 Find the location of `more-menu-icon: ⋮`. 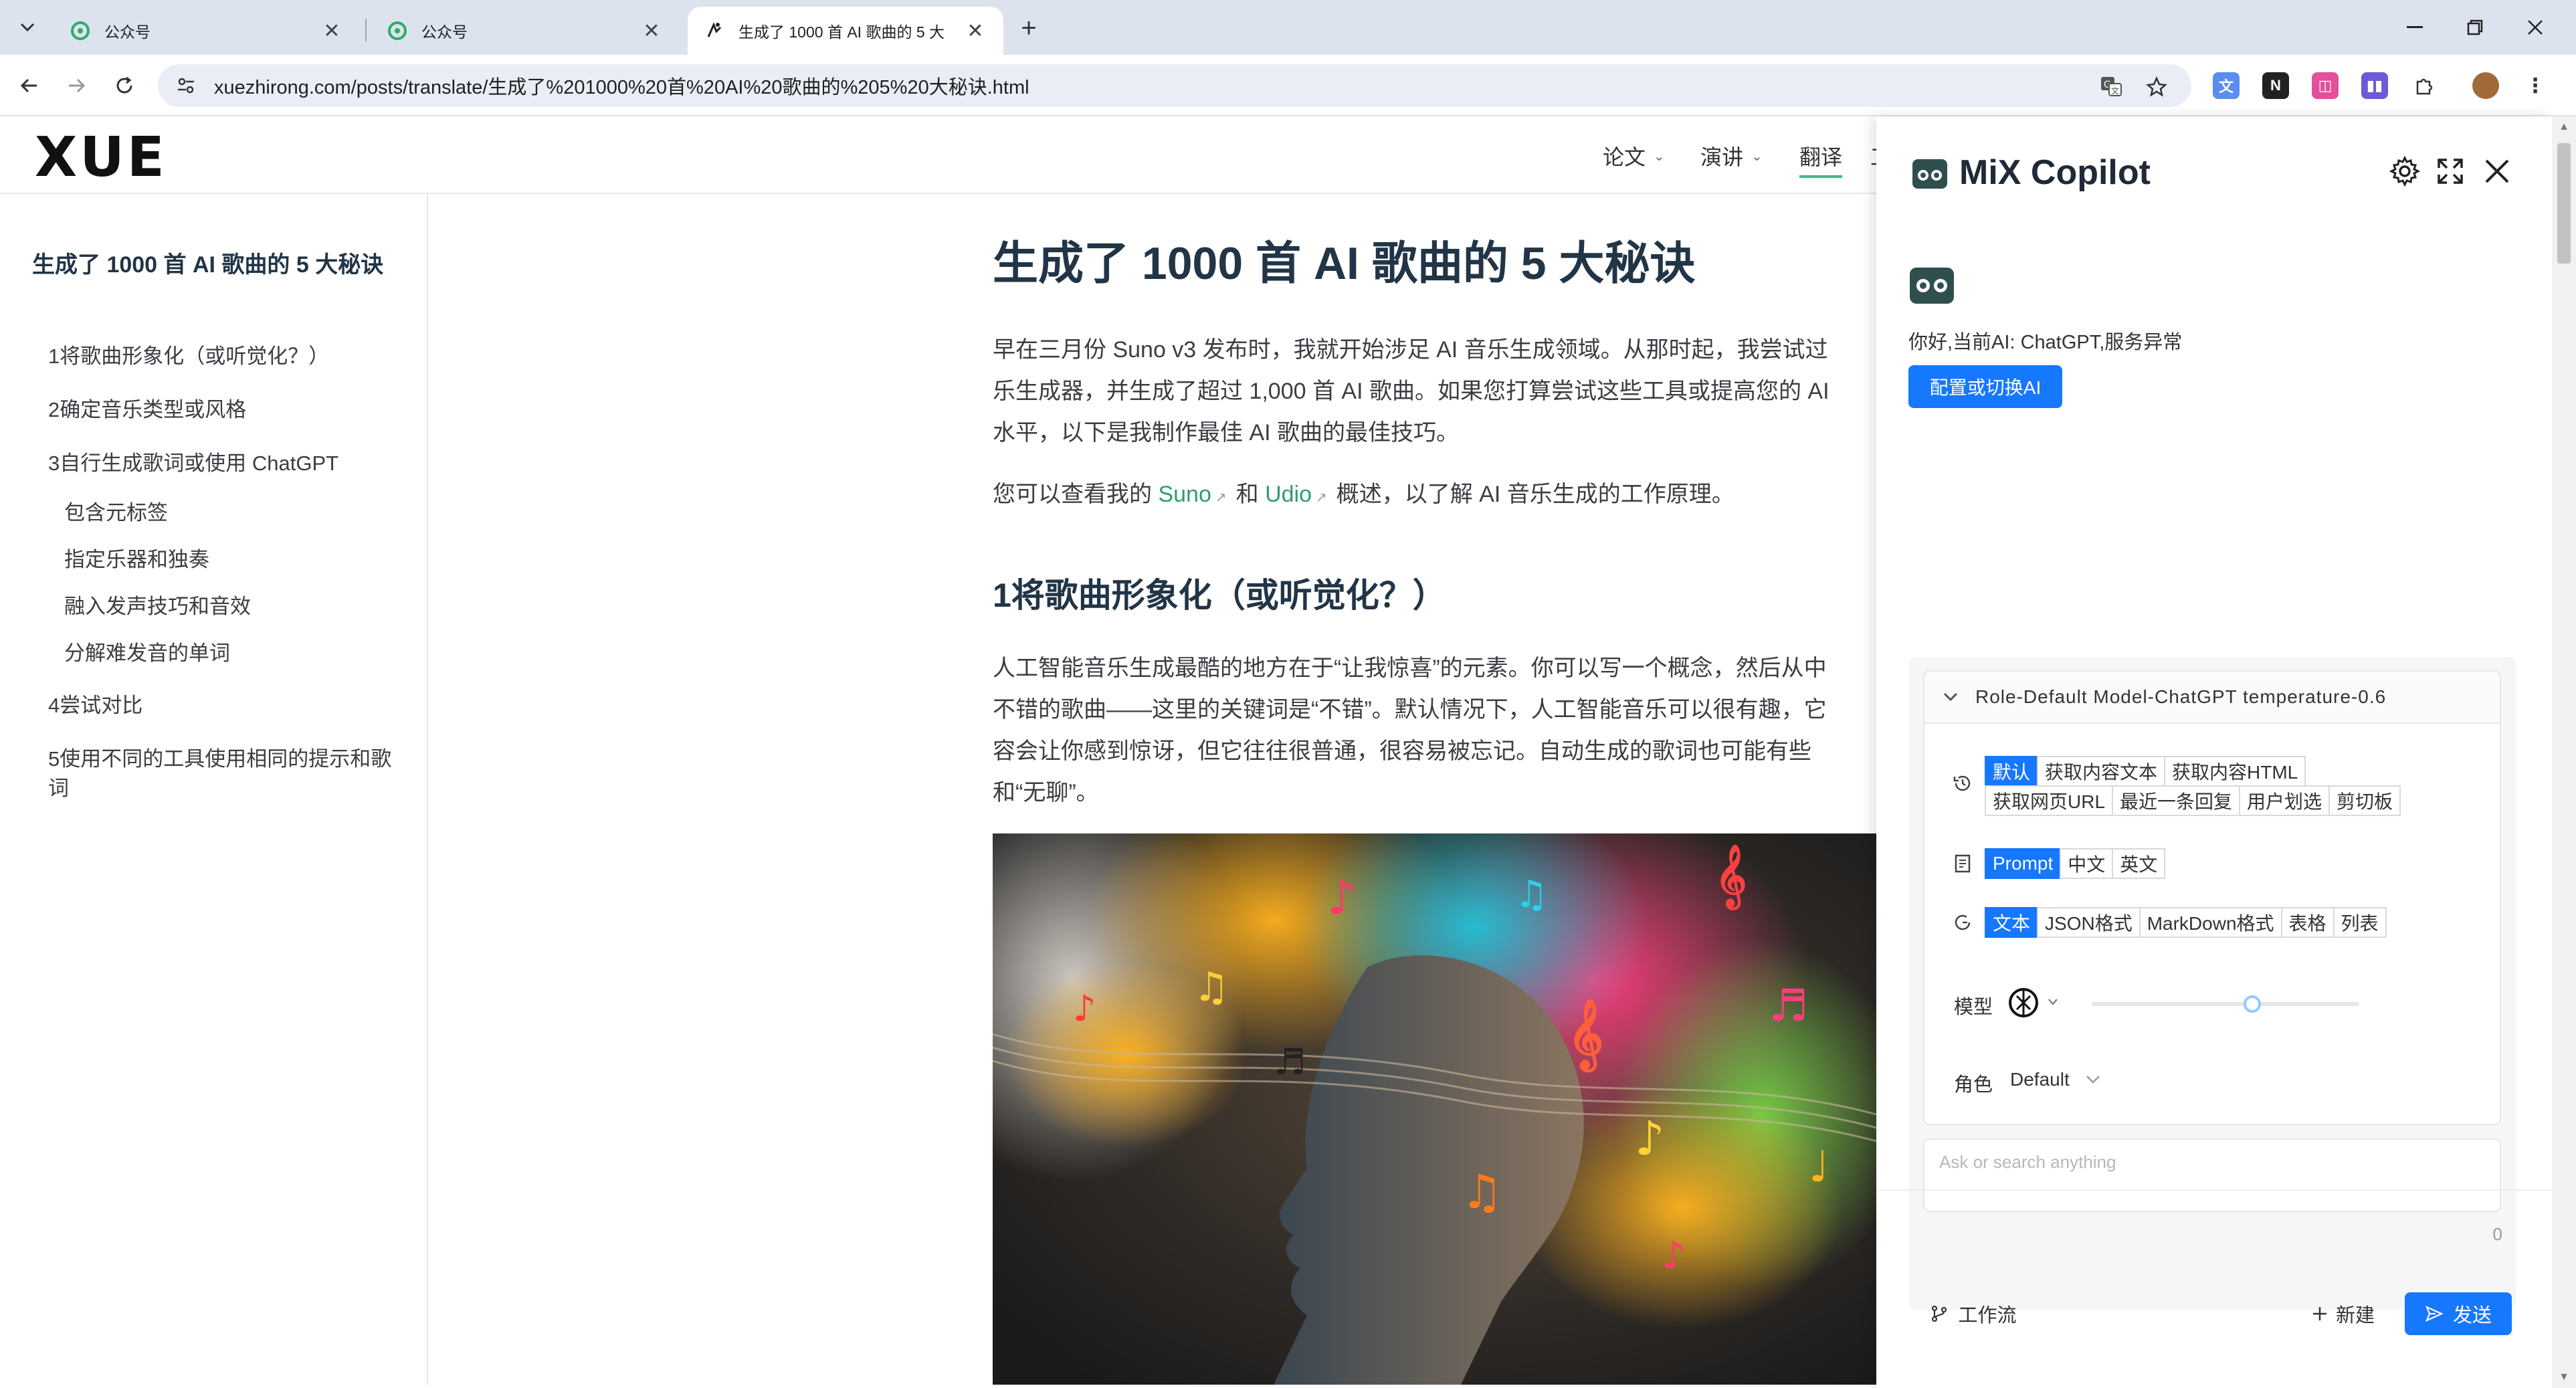

more-menu-icon: ⋮ is located at coordinates (2535, 86).